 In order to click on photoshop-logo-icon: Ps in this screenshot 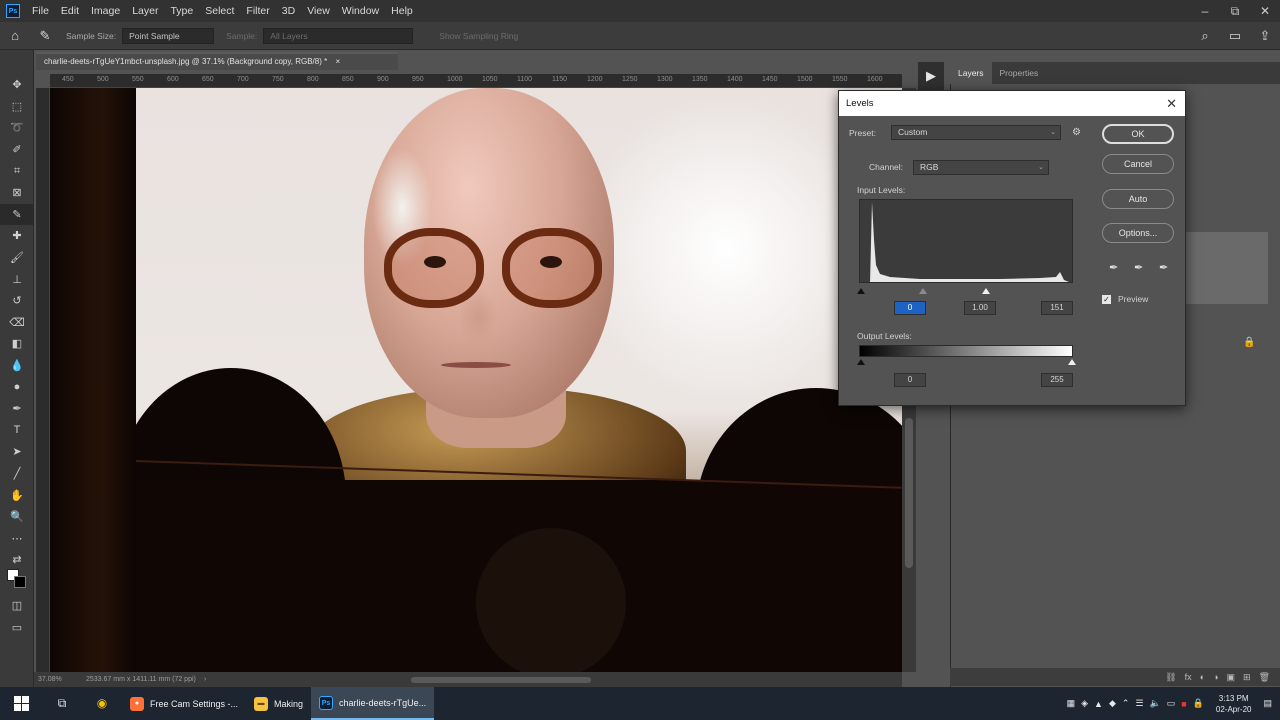, I will do `click(13, 11)`.